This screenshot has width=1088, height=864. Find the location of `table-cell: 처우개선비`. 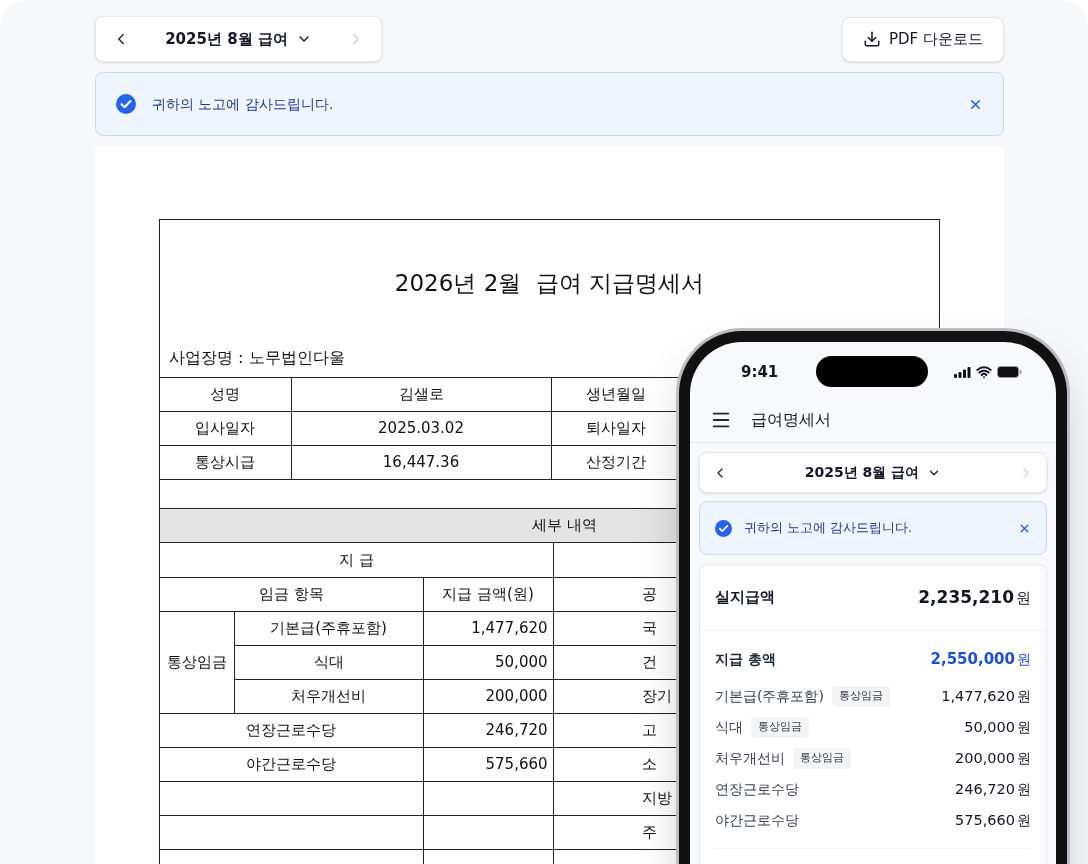

table-cell: 처우개선비 is located at coordinates (328, 696).